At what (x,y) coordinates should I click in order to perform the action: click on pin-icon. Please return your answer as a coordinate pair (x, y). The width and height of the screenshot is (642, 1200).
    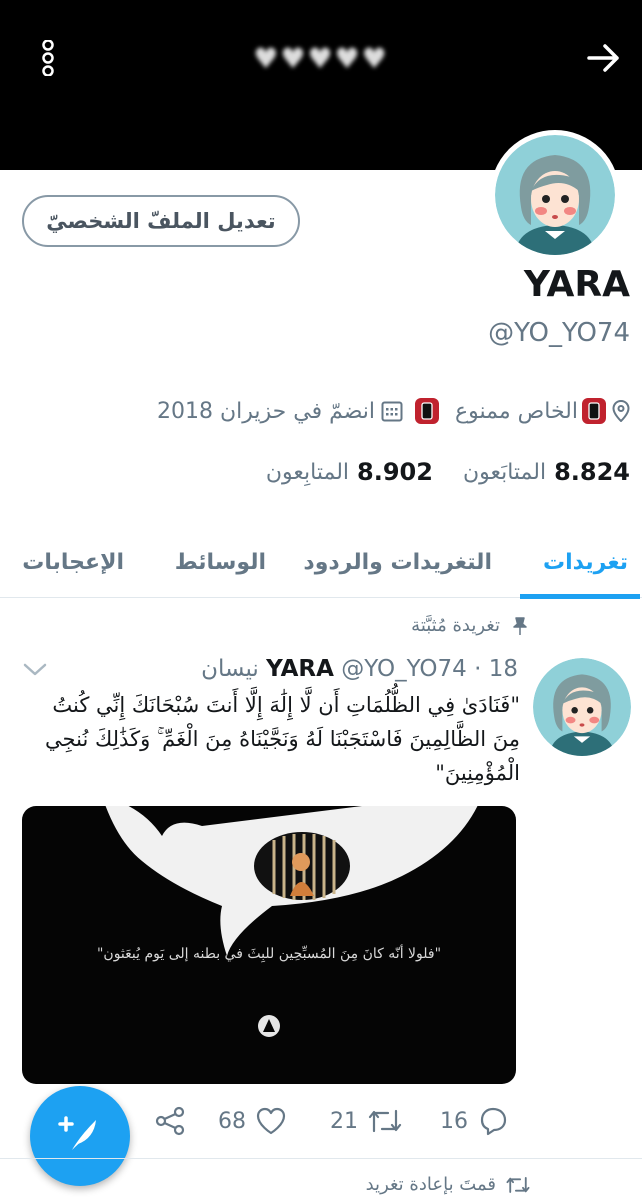
    Looking at the image, I should click on (520, 626).